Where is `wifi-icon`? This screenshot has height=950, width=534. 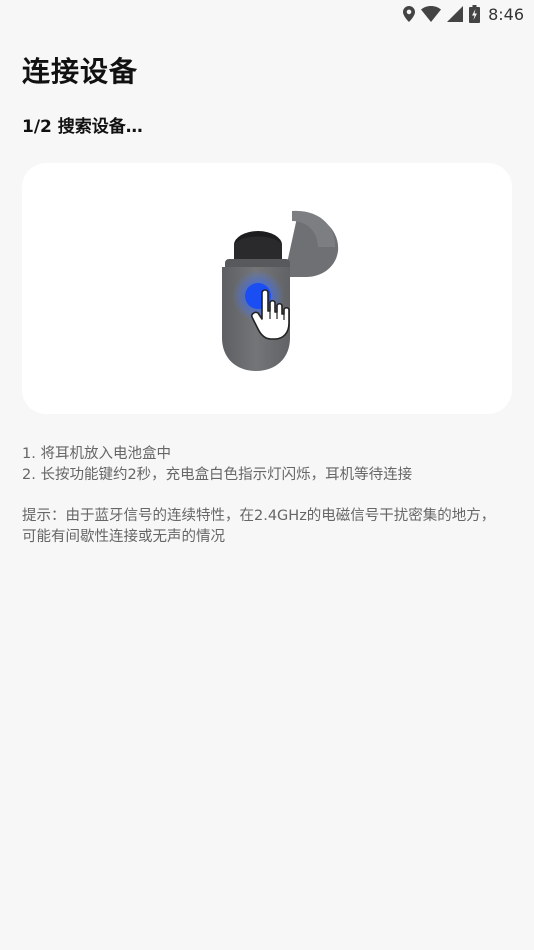
wifi-icon is located at coordinates (431, 14).